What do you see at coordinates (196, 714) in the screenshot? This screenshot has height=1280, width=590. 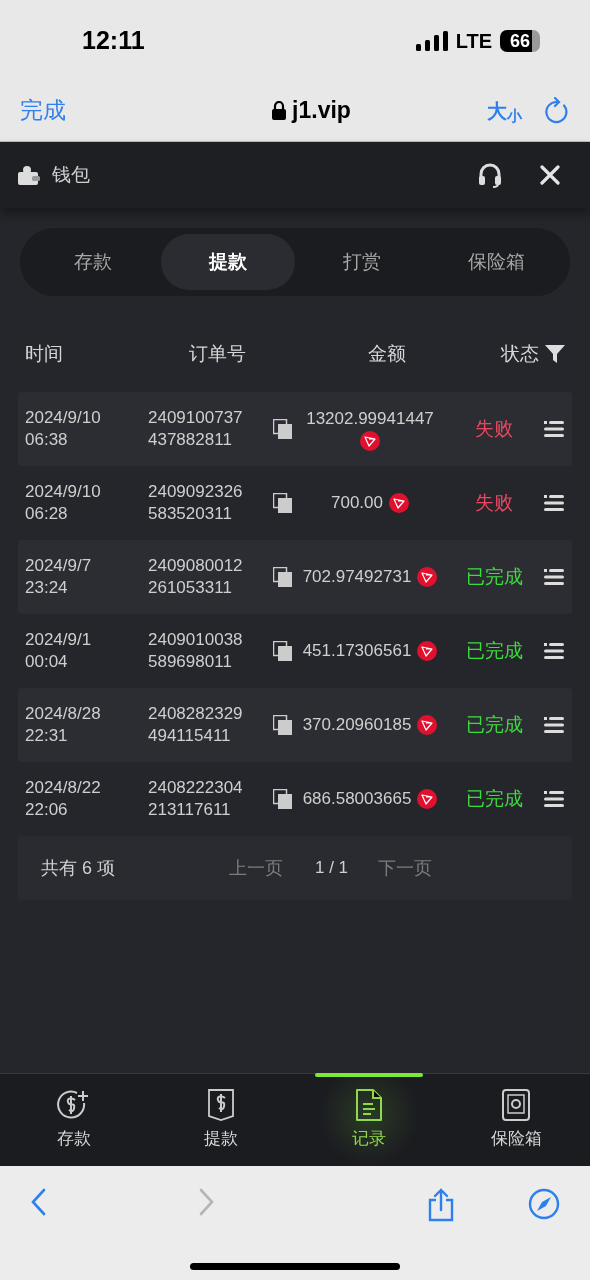 I see `order-number-text: 2408282329` at bounding box center [196, 714].